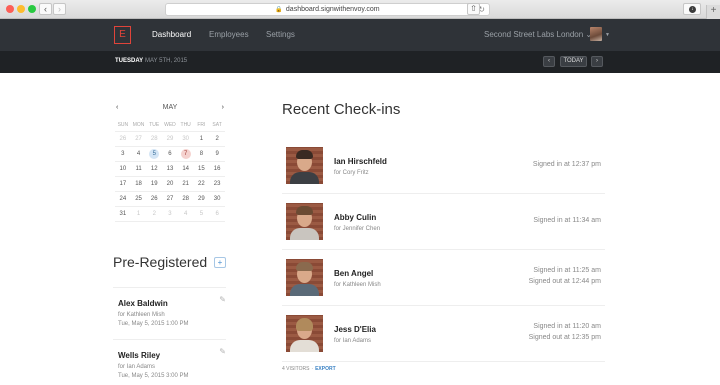  What do you see at coordinates (170, 109) in the screenshot?
I see `calendar-header: MAY ‹ ›` at bounding box center [170, 109].